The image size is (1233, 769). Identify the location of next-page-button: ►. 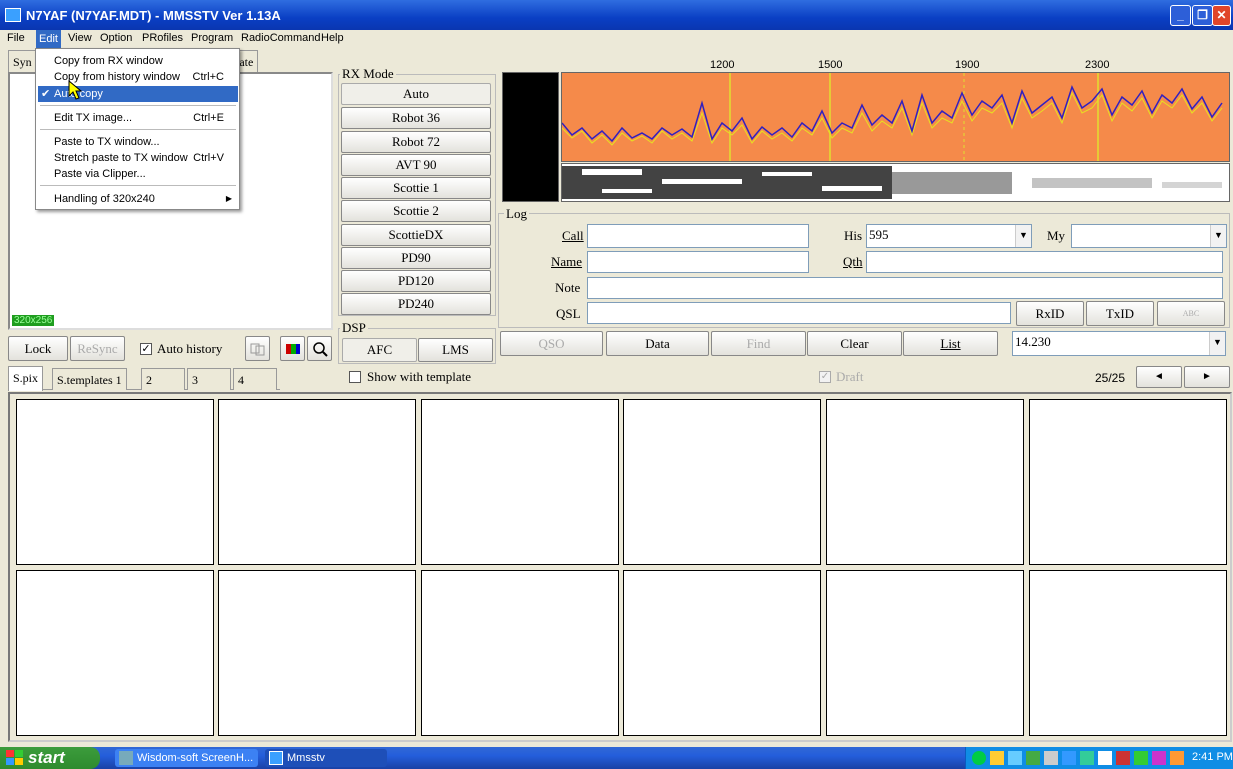
(1207, 377).